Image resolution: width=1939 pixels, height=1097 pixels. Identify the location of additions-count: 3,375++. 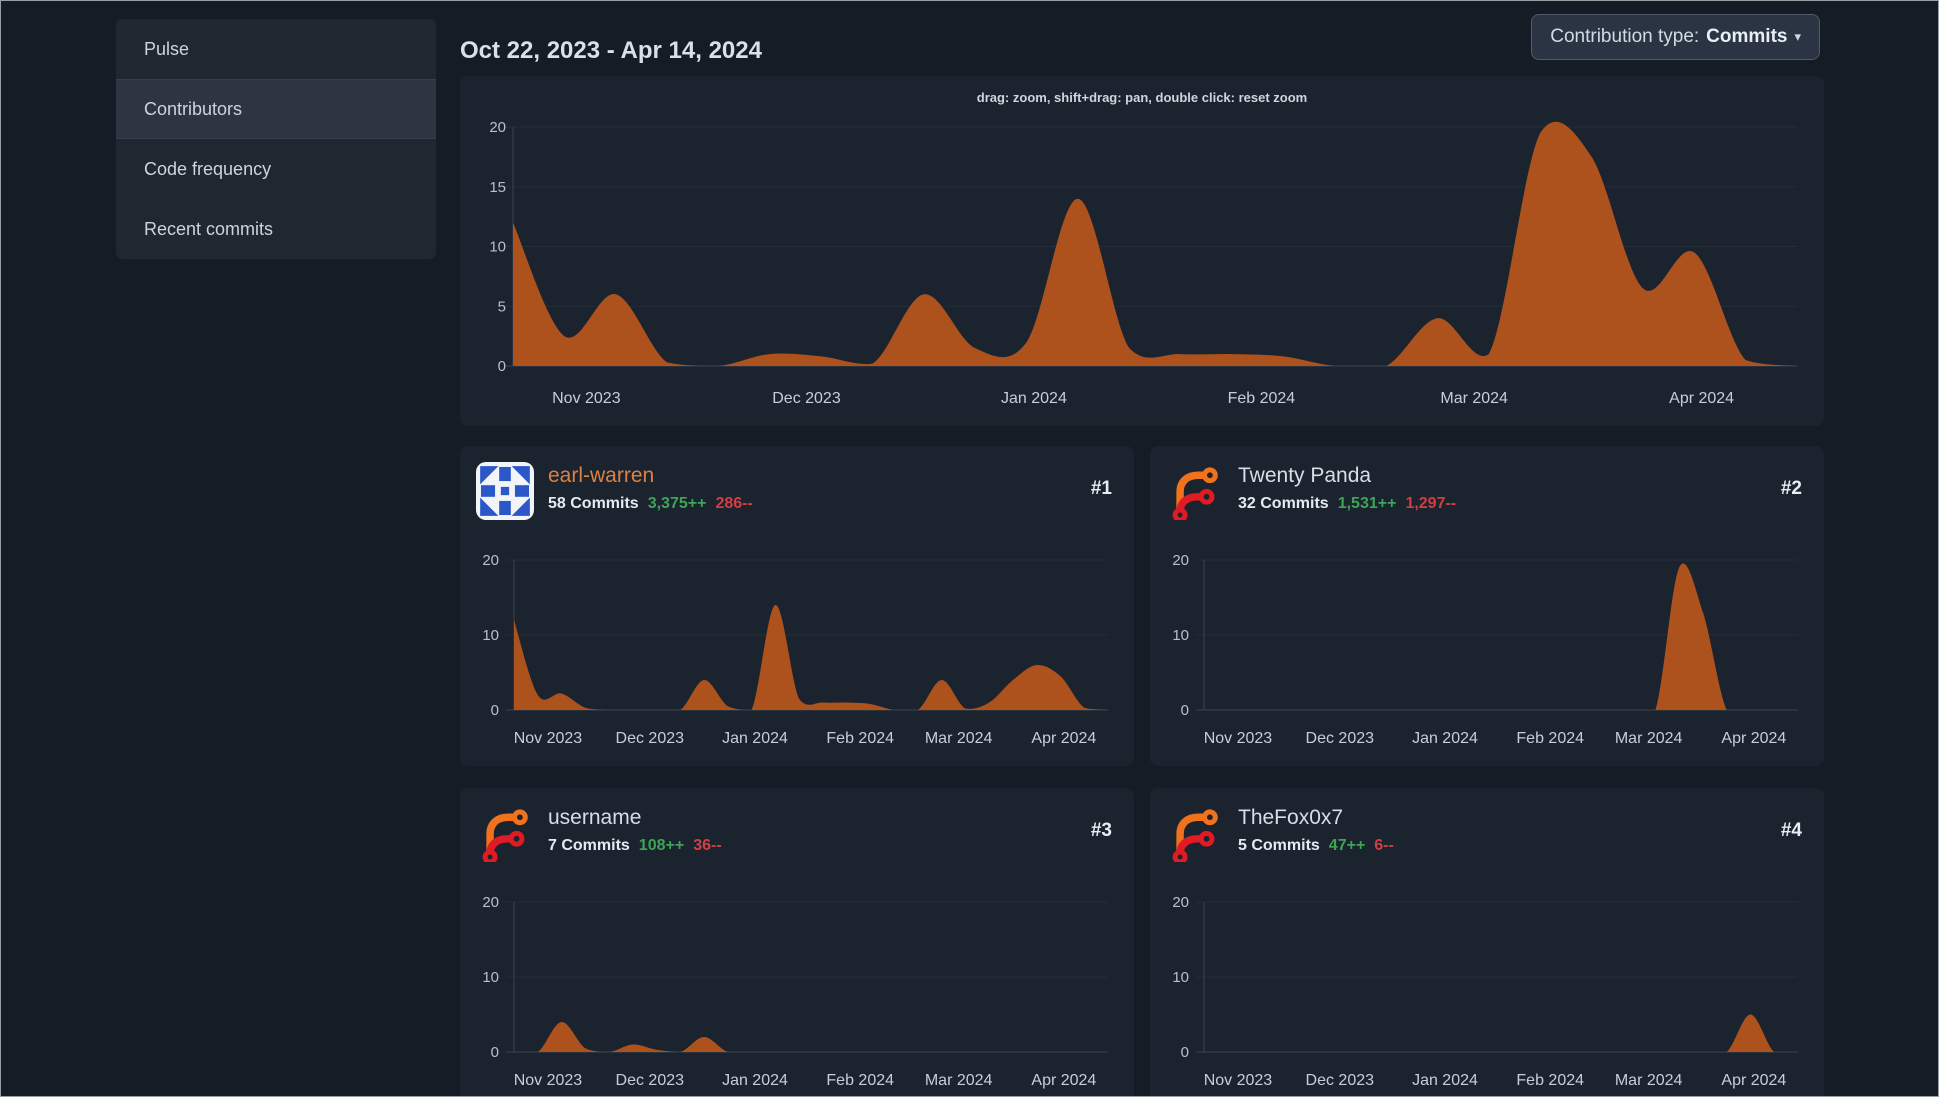
(677, 503).